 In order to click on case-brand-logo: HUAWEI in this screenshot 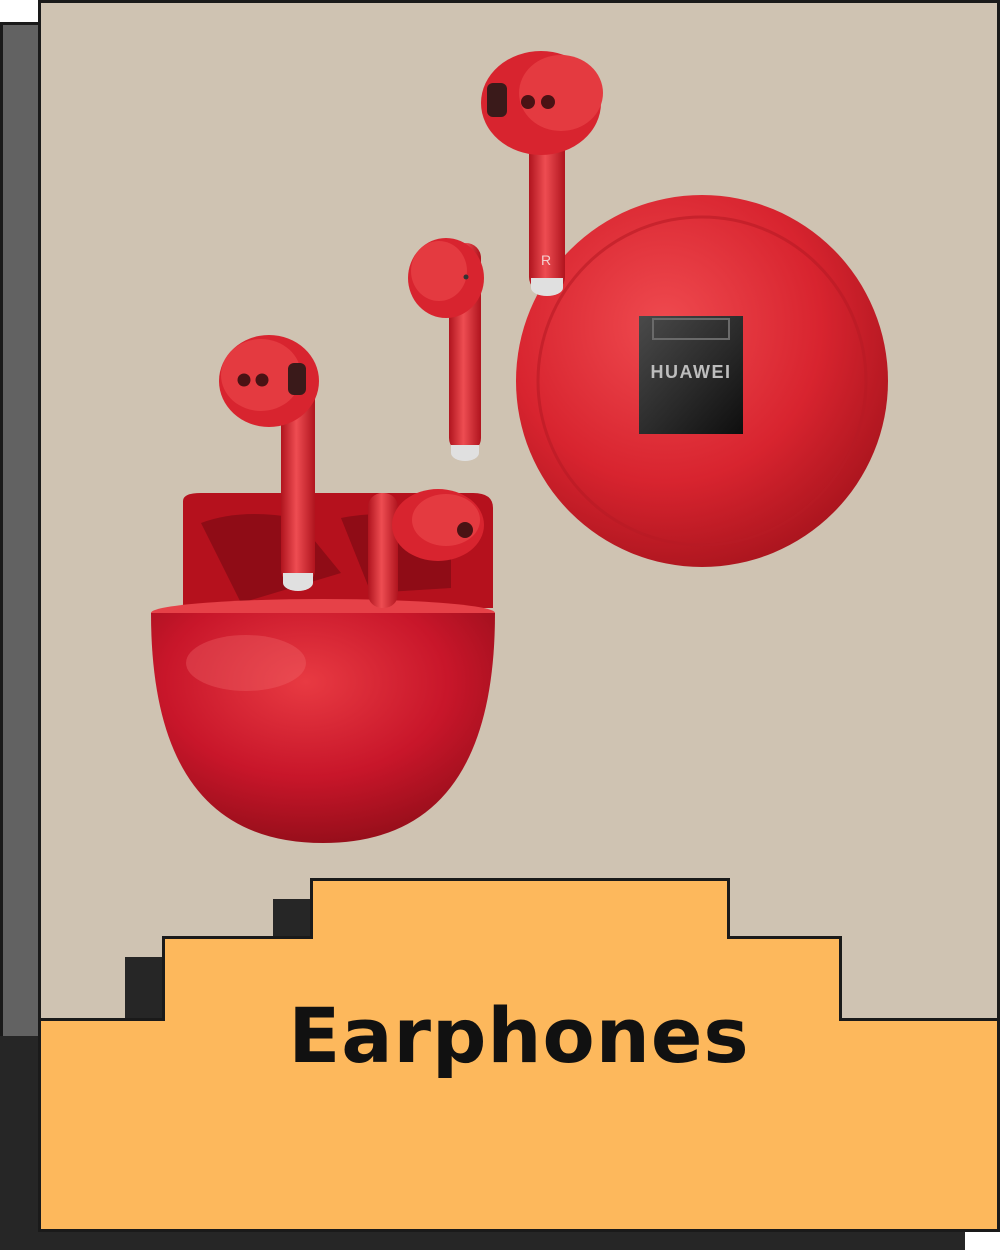, I will do `click(691, 372)`.